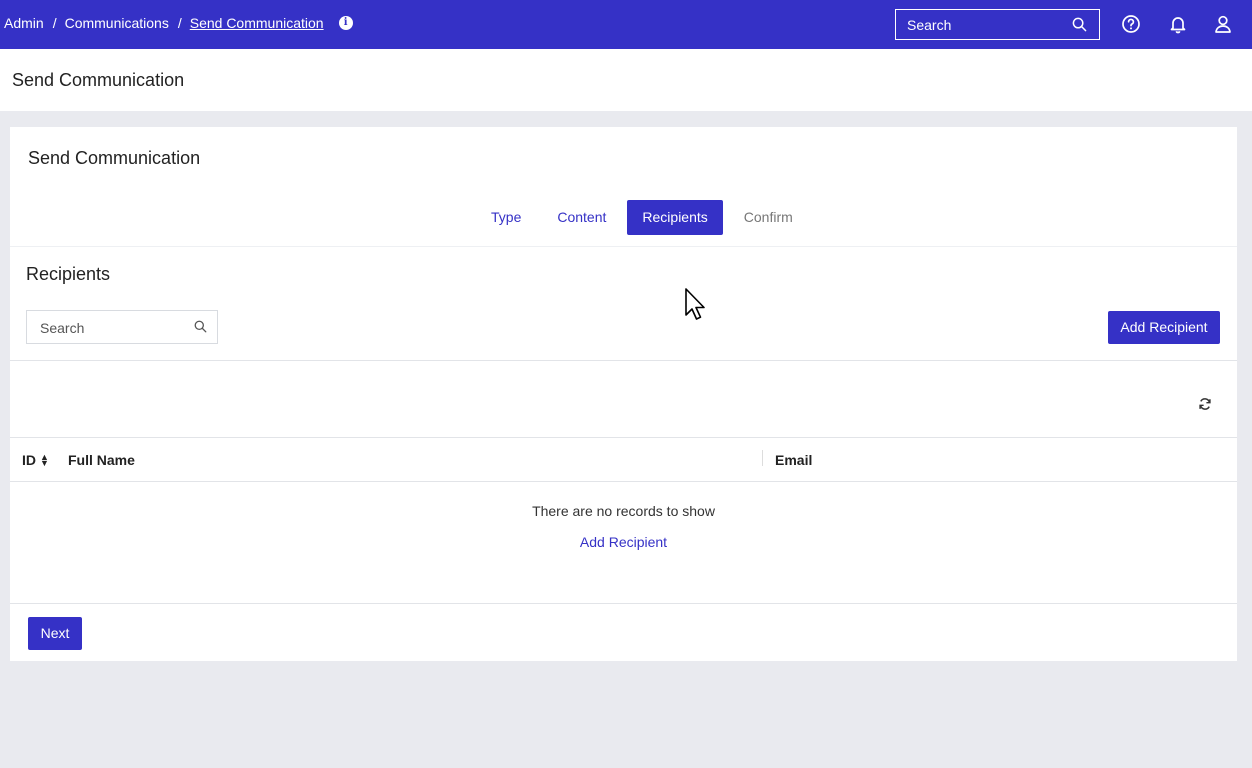 The image size is (1252, 768). What do you see at coordinates (101, 460) in the screenshot?
I see `column-header-full-name: Full Name` at bounding box center [101, 460].